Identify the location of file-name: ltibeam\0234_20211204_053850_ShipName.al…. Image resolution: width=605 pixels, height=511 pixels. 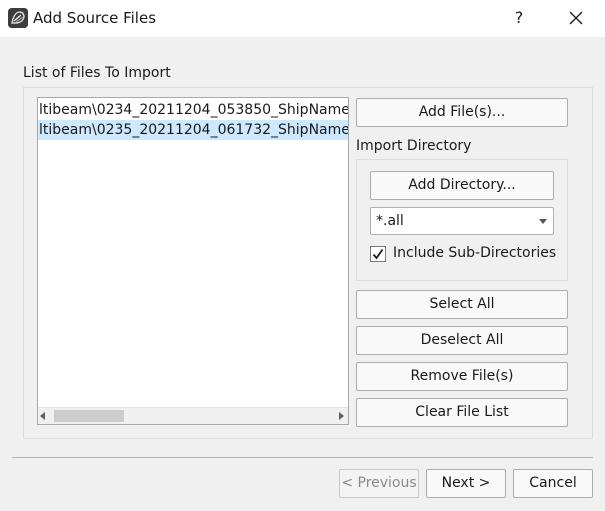
(194, 110).